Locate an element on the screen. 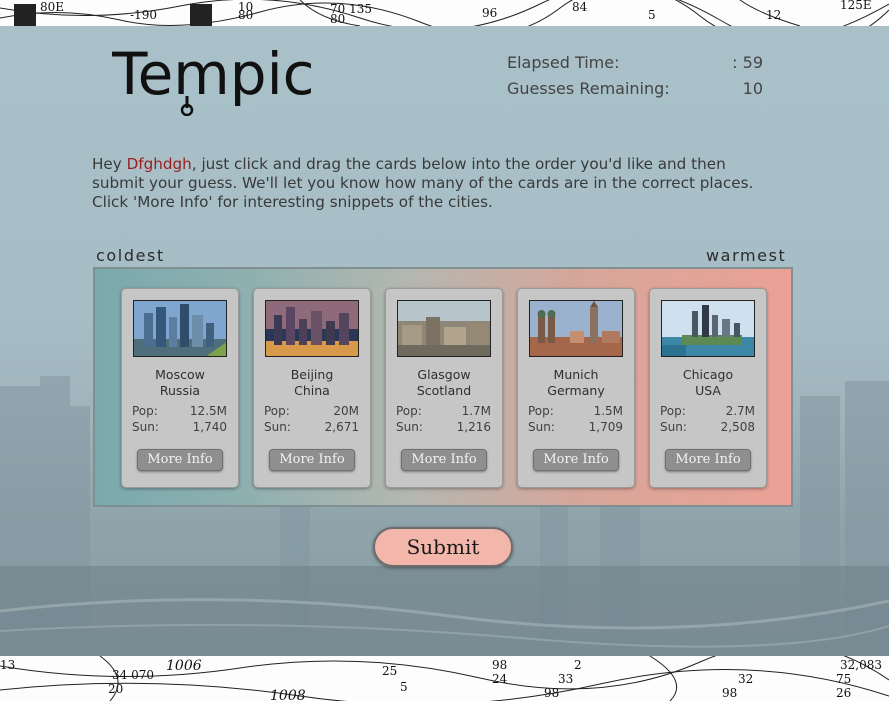 The height and width of the screenshot is (701, 889). map-label: 1008 is located at coordinates (288, 694).